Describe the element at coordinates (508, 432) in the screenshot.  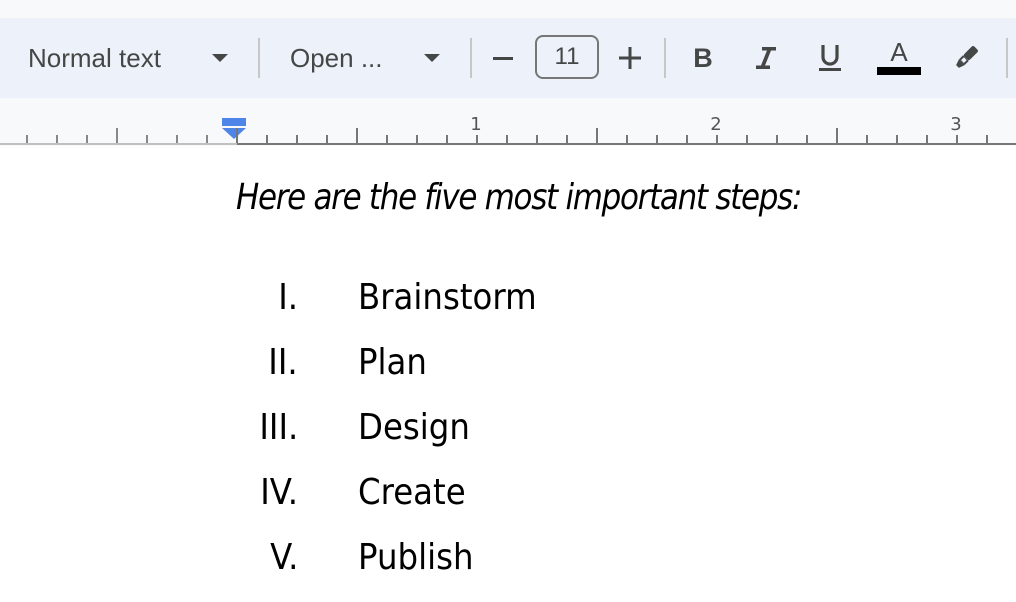
I see `list-item: III. Design` at that location.